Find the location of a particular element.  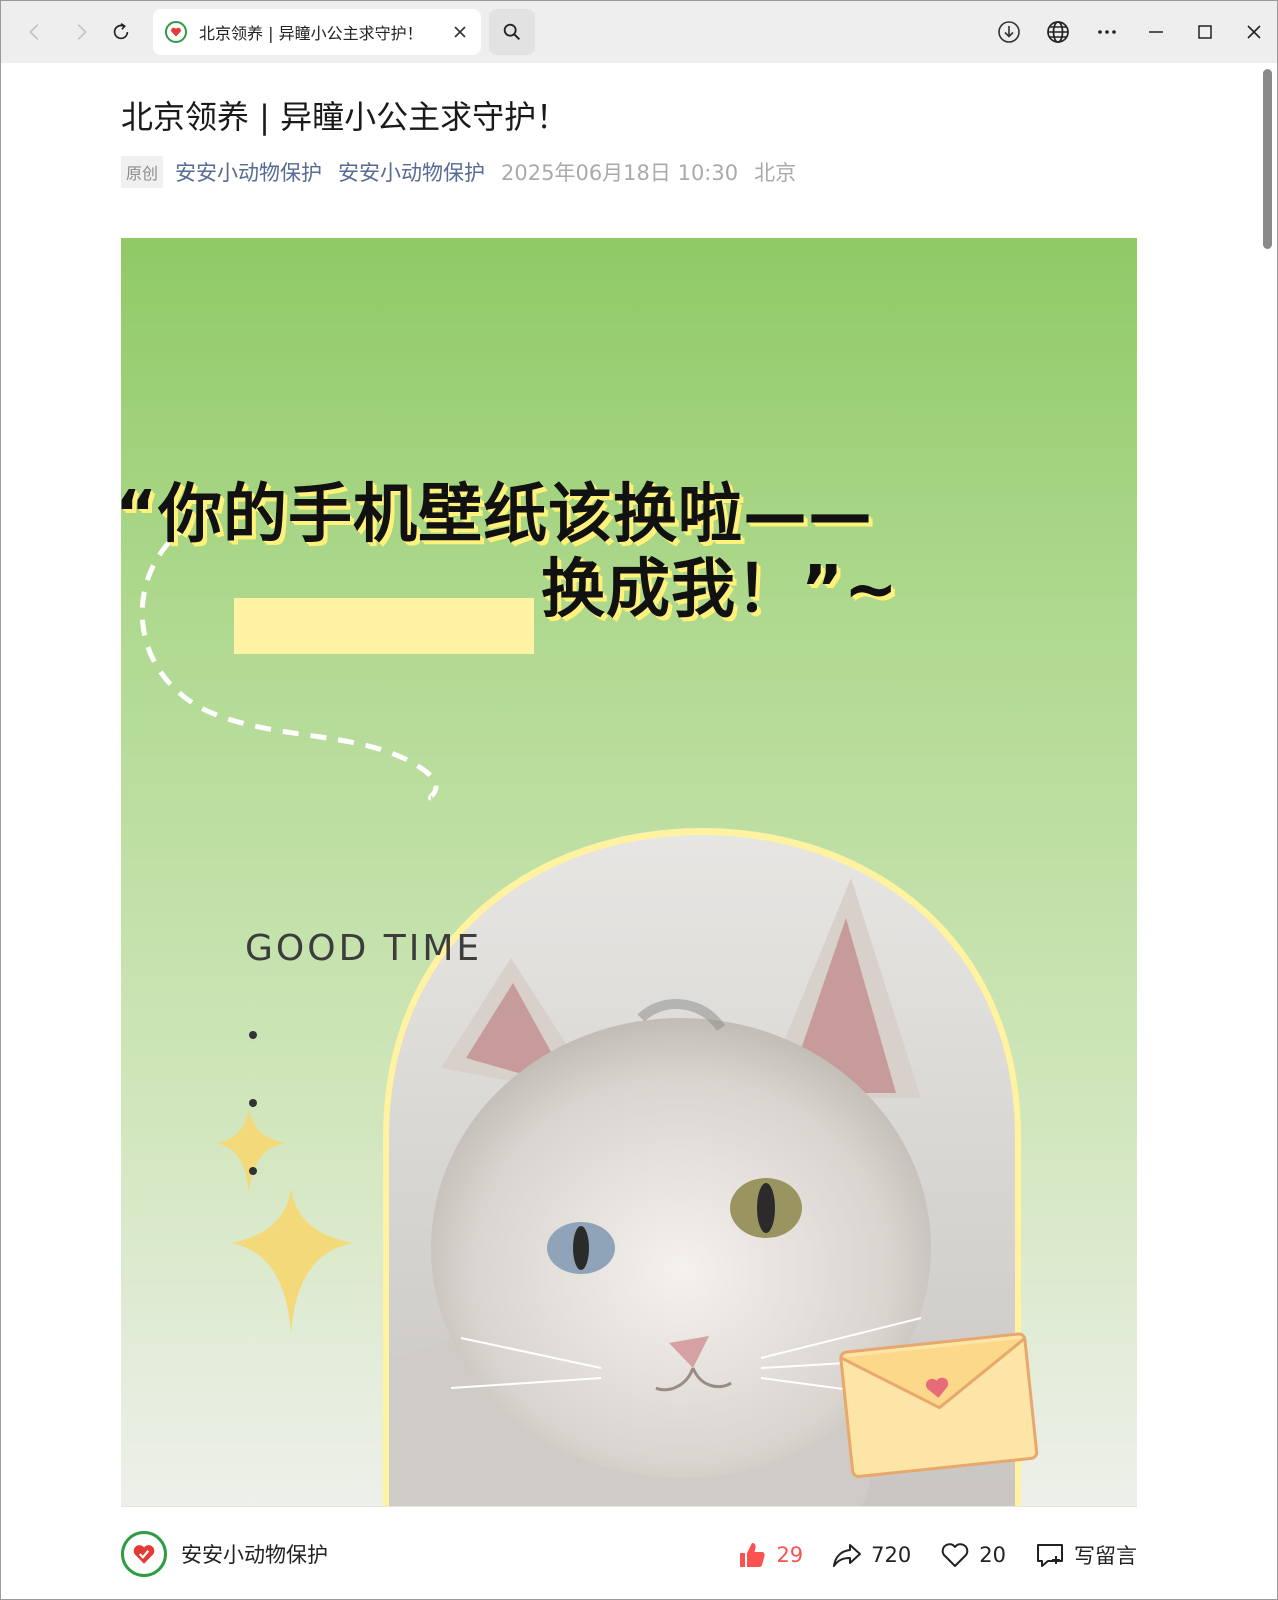

account-avatar is located at coordinates (144, 1554).